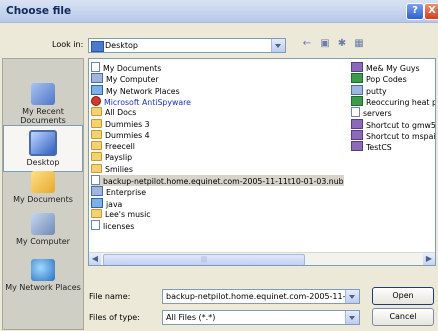 Image resolution: width=438 pixels, height=331 pixels. I want to click on file-item-label: Shortcut to mspaint, so click(401, 136).